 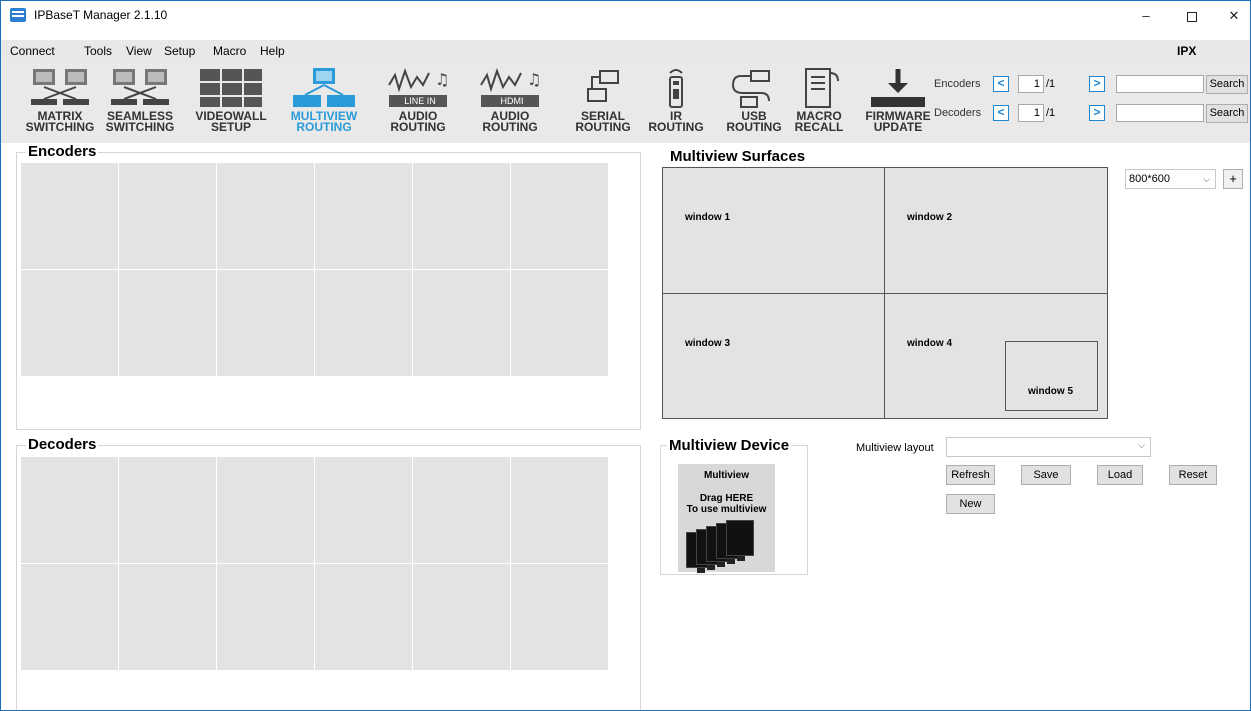 I want to click on tool-firmware-update: FIRMWARE UPDATE, so click(x=898, y=101).